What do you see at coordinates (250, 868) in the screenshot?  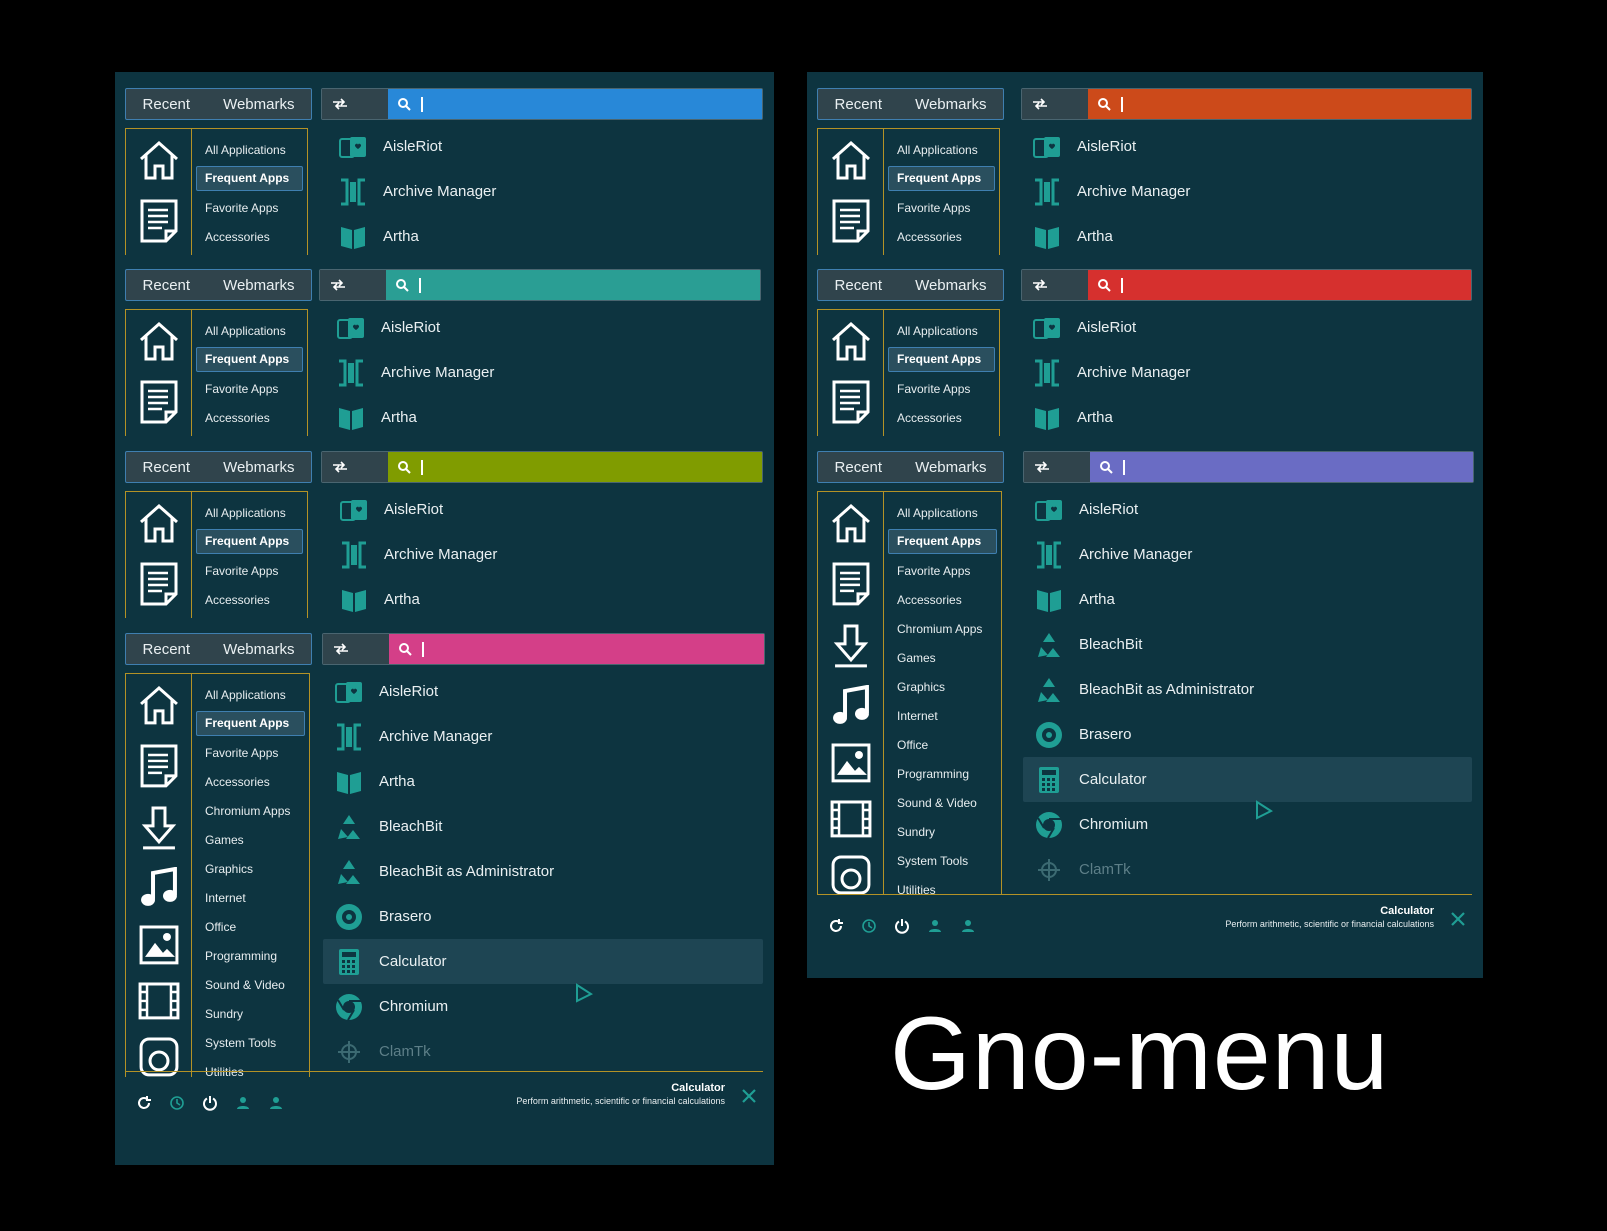 I see `category-graphics: Graphics` at bounding box center [250, 868].